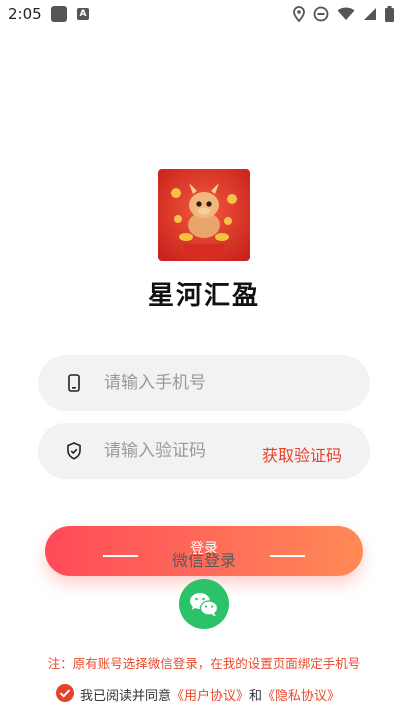 The image size is (408, 727). Describe the element at coordinates (203, 296) in the screenshot. I see `app-name: 星河汇盈` at that location.